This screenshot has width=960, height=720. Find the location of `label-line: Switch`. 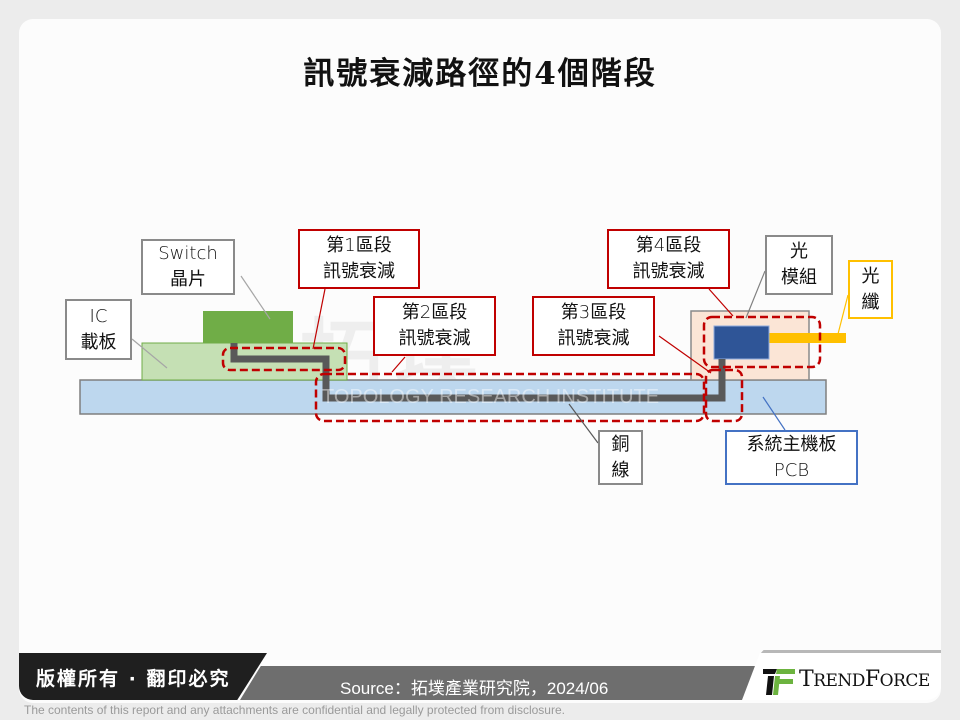

label-line: Switch is located at coordinates (188, 253).